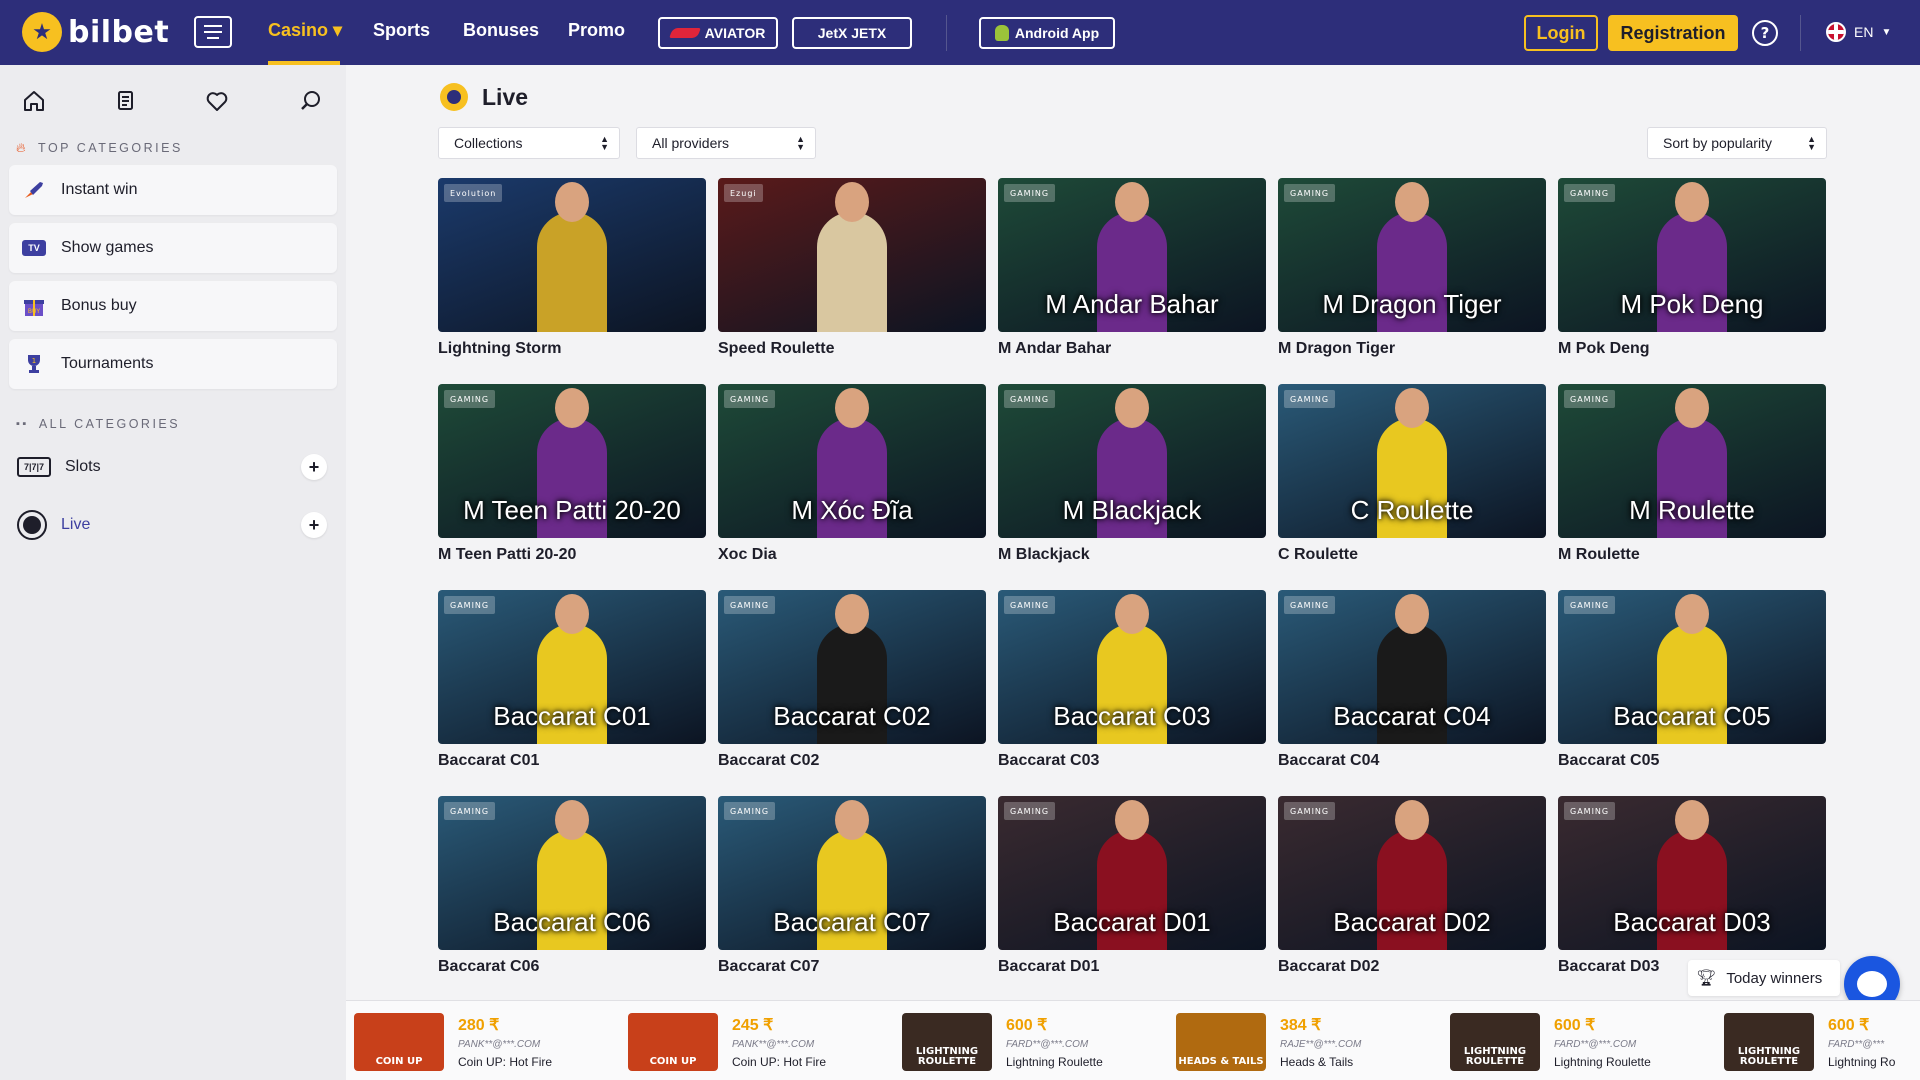  I want to click on game-title: Baccarat C02, so click(852, 761).